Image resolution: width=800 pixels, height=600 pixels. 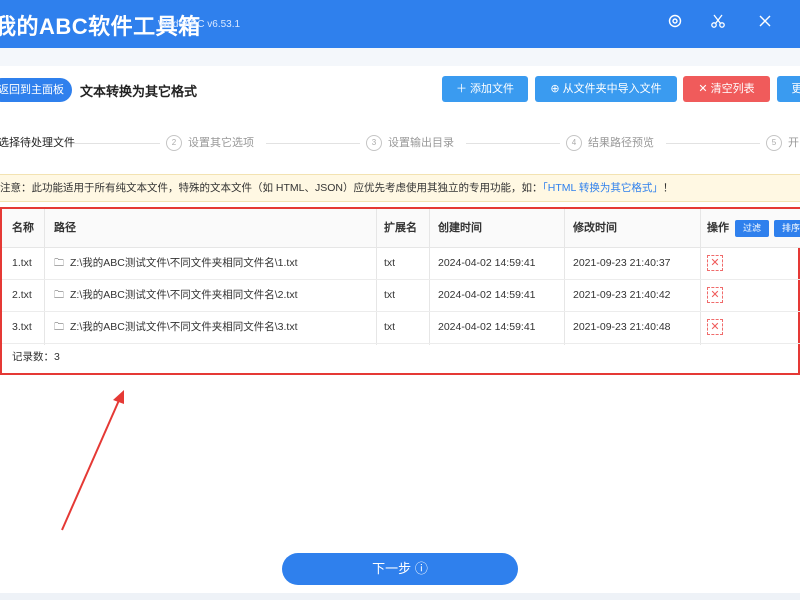 I want to click on footer-bar, so click(x=400, y=596).